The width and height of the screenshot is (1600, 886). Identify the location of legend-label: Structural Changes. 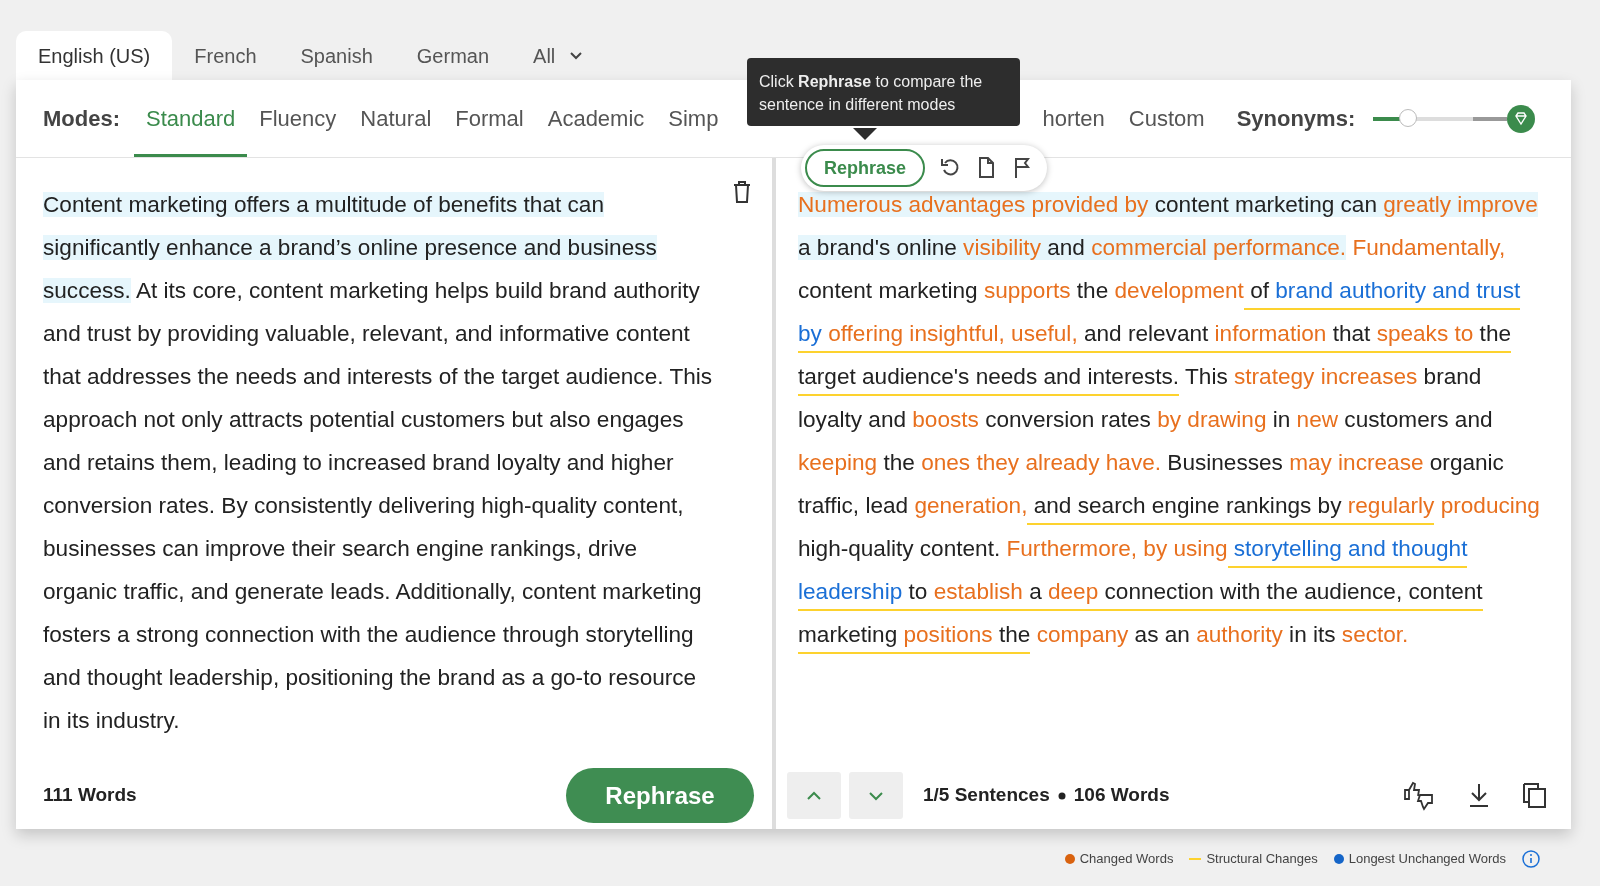
(1262, 859).